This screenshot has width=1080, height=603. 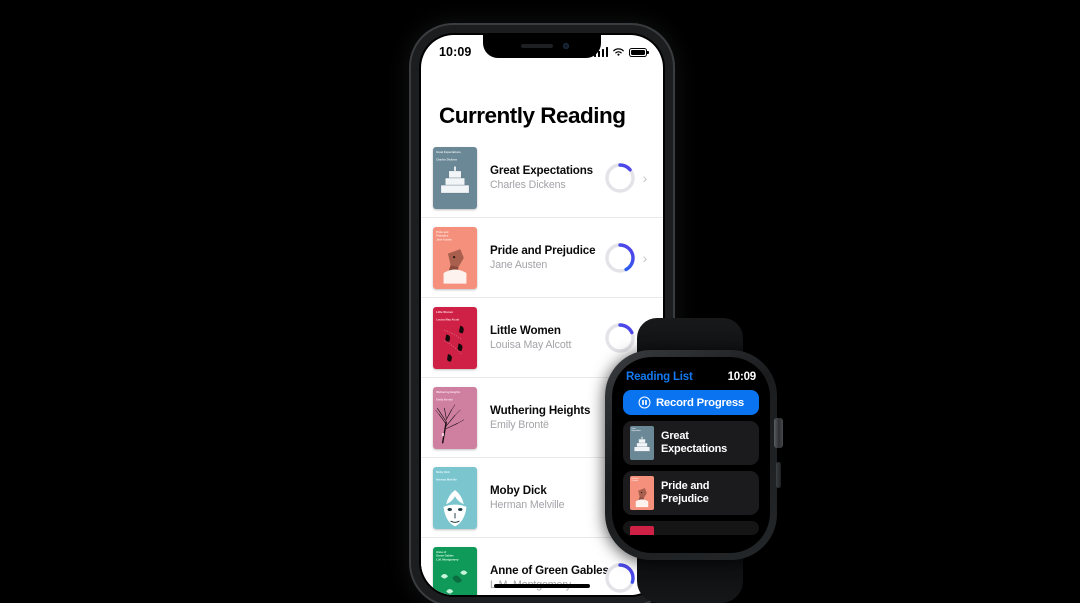 I want to click on book-author: Herman Melville, so click(x=527, y=505).